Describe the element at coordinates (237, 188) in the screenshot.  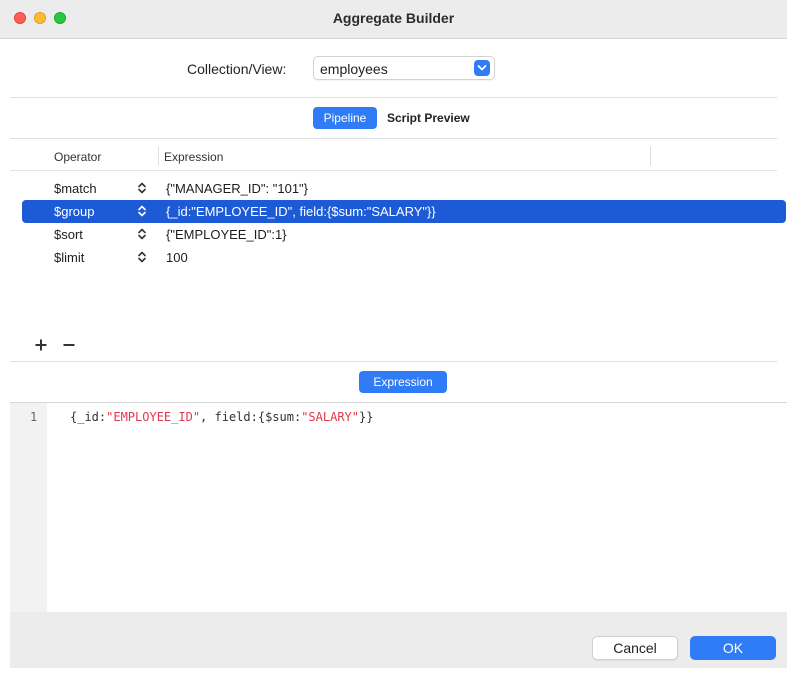
I see `expression-cell: {"MANAGER_ID": "101"}` at that location.